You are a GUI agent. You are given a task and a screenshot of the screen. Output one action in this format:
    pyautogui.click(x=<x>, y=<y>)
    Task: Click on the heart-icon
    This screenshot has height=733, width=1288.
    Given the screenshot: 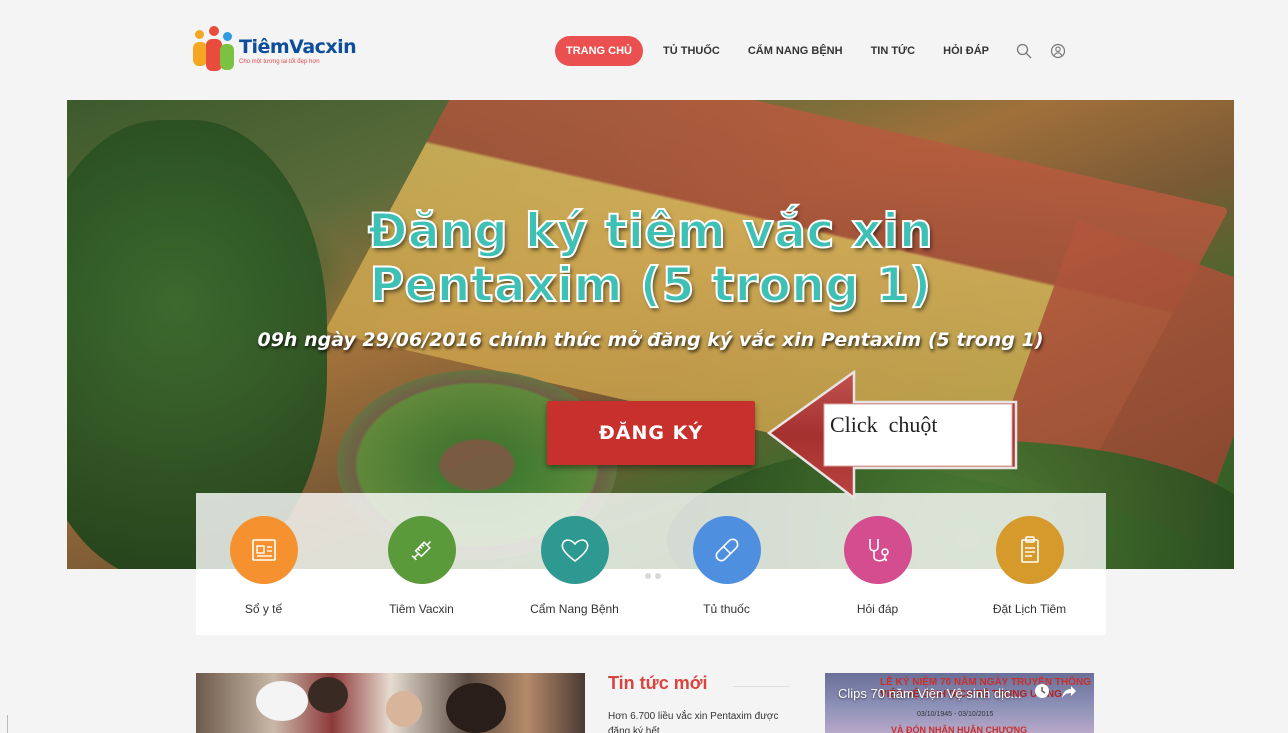 What is the action you would take?
    pyautogui.click(x=574, y=550)
    